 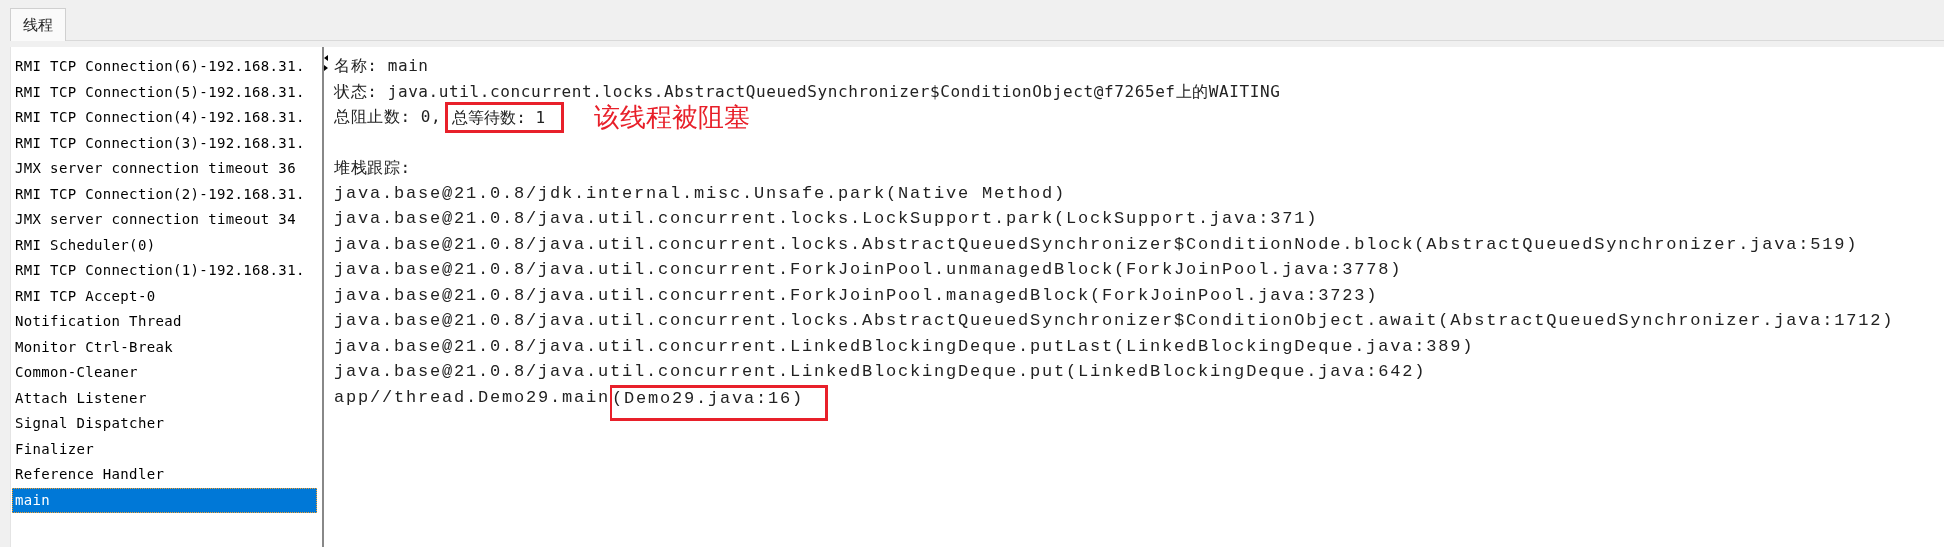 I want to click on splitter-arrows-icon, so click(x=326, y=63).